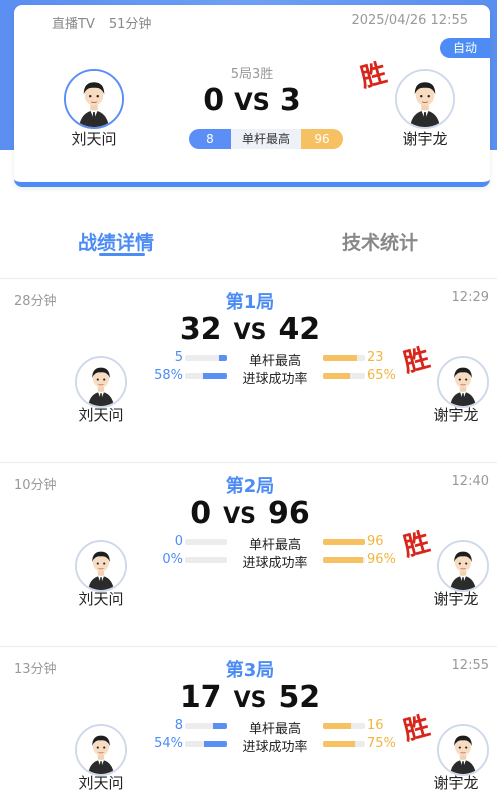 This screenshot has width=497, height=797. I want to click on stat-row: 54% 进球成功率 75%, so click(275, 745).